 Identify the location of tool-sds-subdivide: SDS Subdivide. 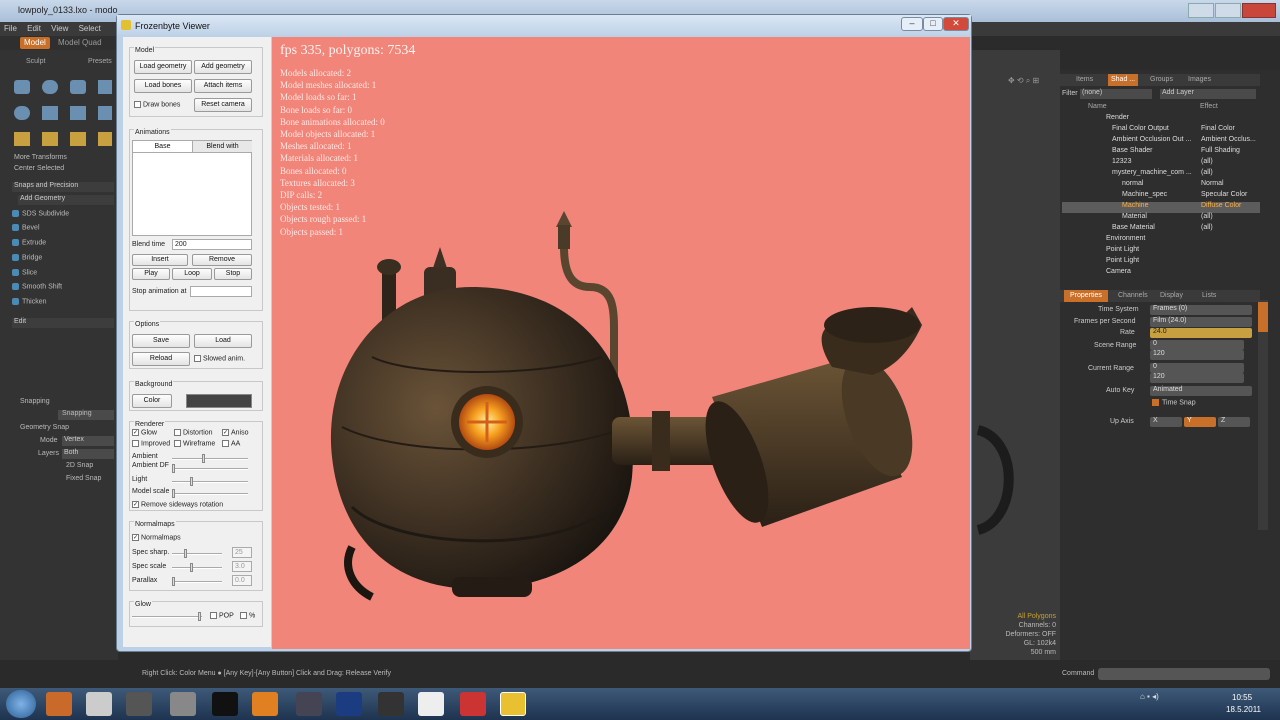
(40, 213).